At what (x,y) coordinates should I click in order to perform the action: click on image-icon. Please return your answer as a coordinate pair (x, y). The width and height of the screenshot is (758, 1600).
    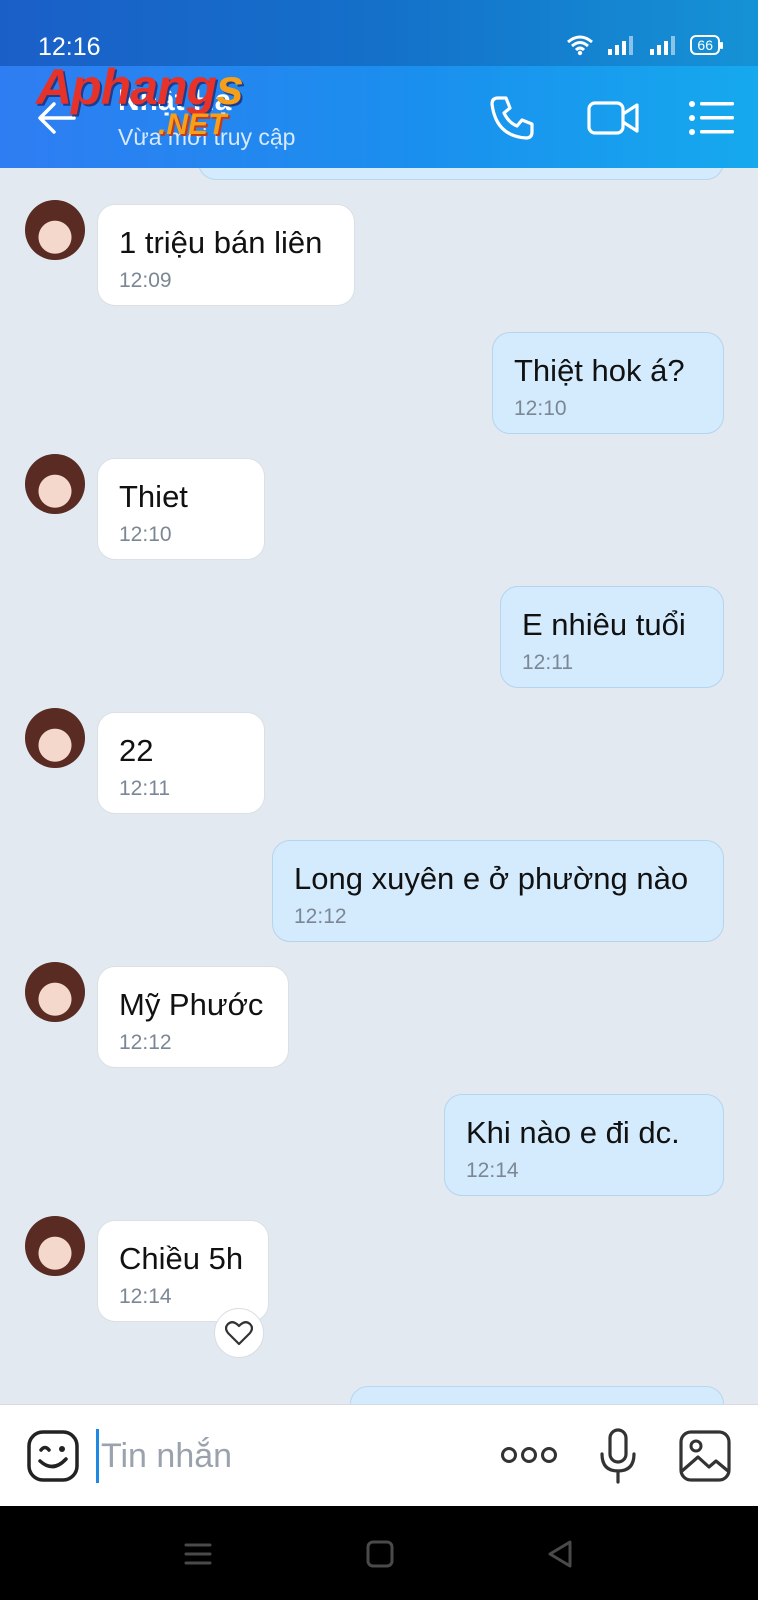
    Looking at the image, I should click on (705, 1456).